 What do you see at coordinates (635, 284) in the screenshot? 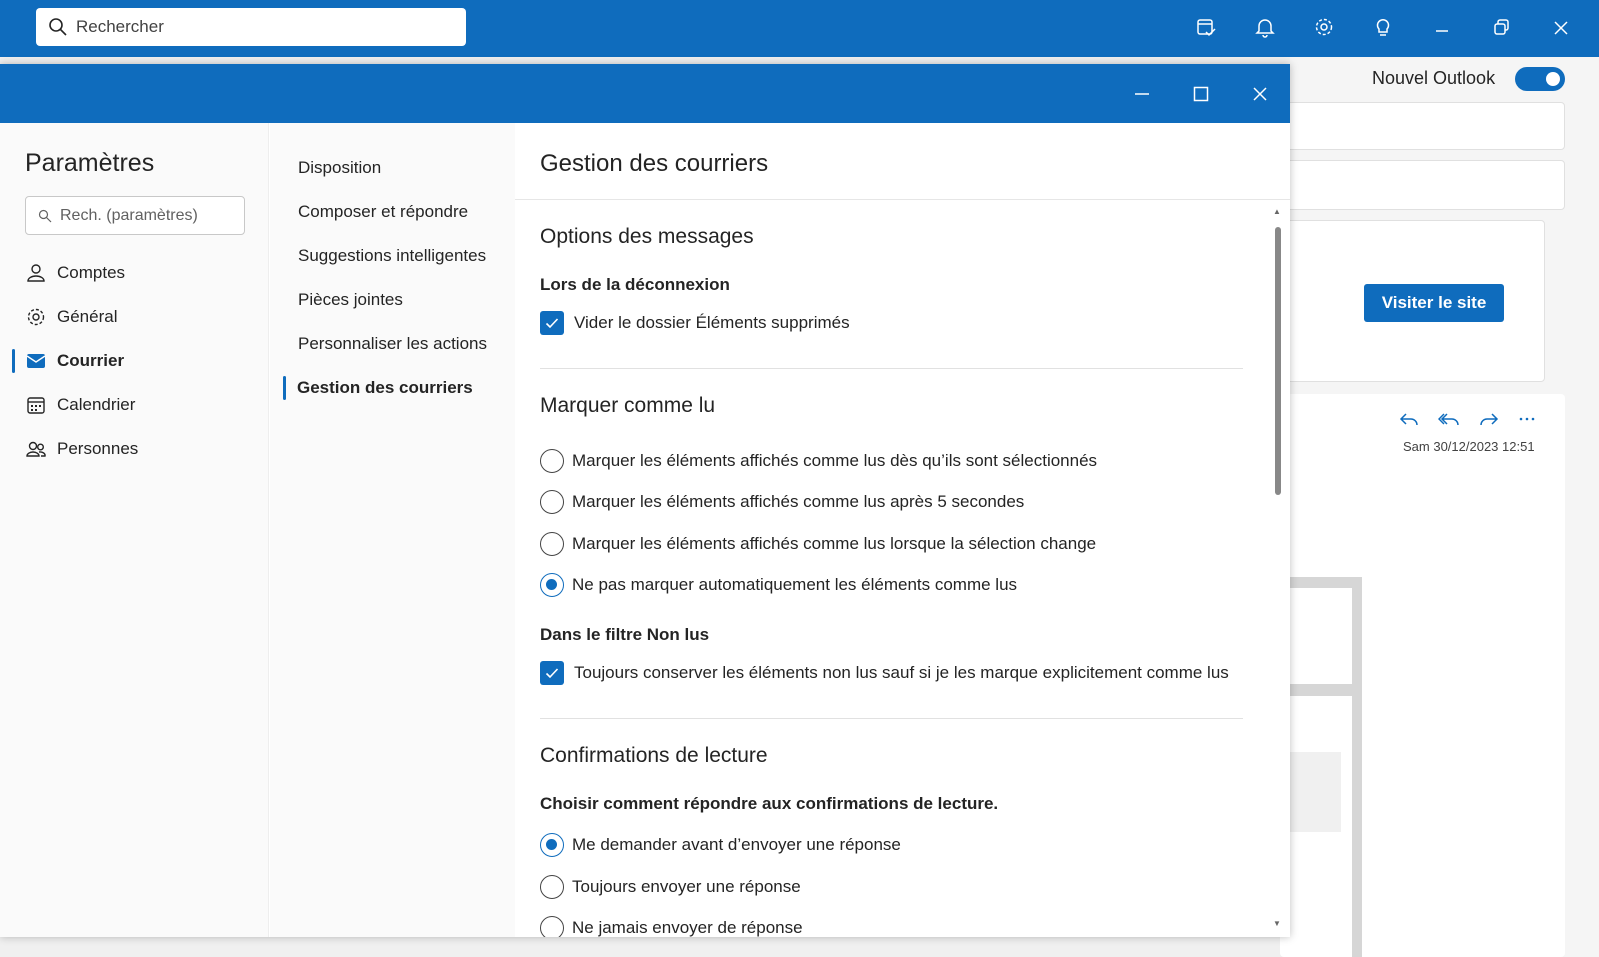
I see `subtitle-deconnexion: Lors de la déconnexion` at bounding box center [635, 284].